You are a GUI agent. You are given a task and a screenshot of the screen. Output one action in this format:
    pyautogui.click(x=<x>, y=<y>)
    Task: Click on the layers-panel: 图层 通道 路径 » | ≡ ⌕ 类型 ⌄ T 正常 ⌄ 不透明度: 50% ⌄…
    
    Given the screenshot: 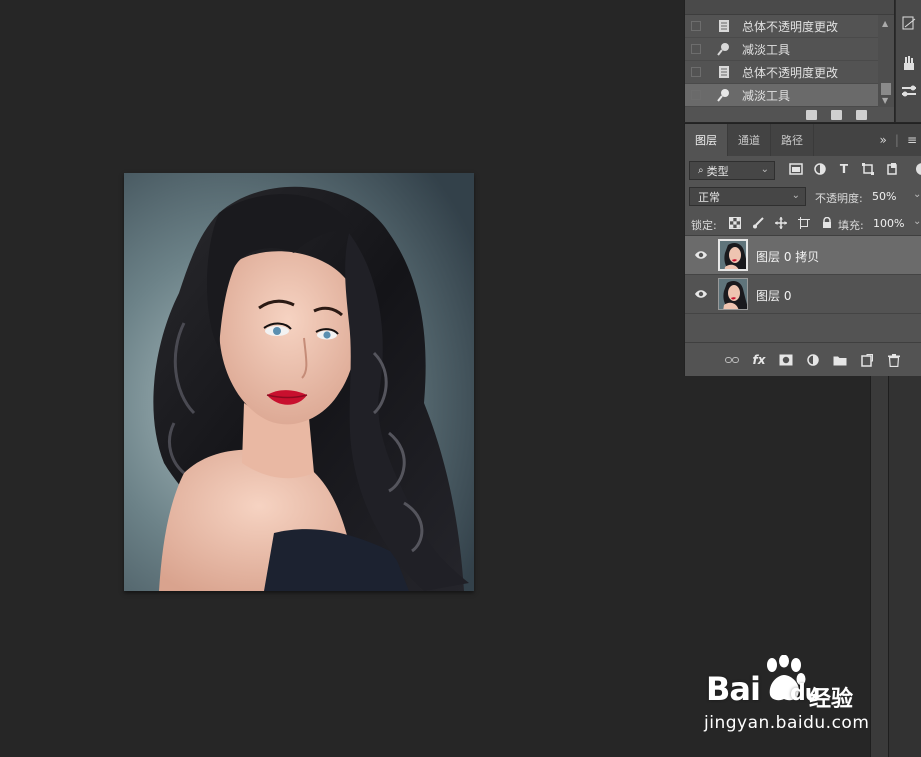 What is the action you would take?
    pyautogui.click(x=802, y=249)
    